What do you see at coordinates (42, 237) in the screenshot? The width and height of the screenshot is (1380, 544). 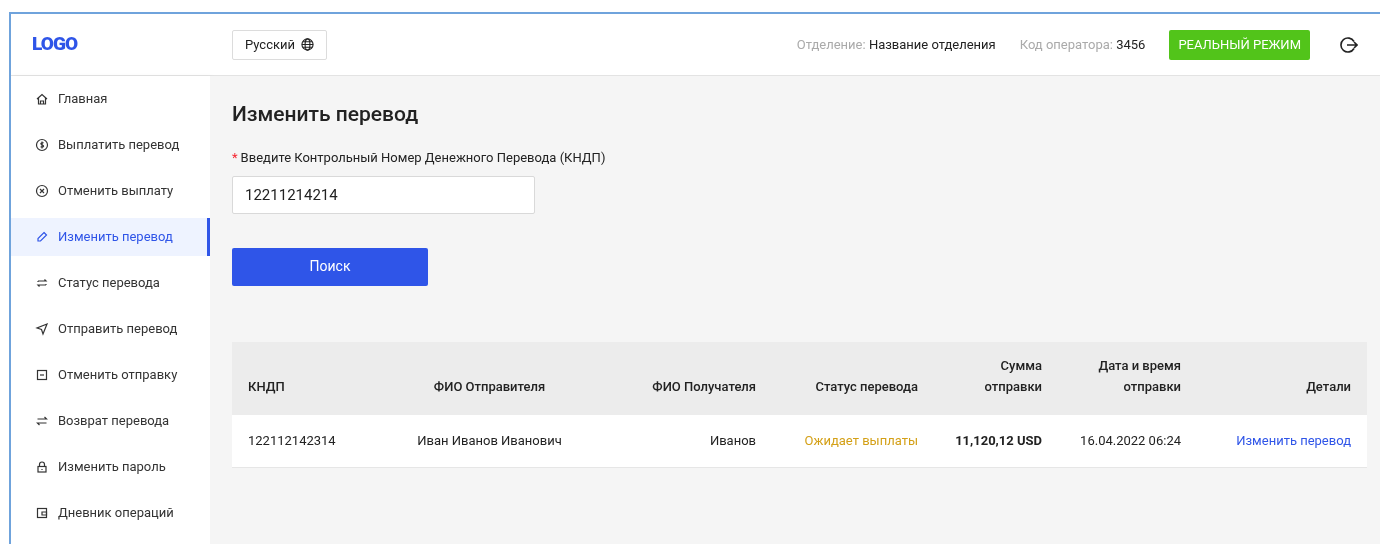 I see `pencil-icon` at bounding box center [42, 237].